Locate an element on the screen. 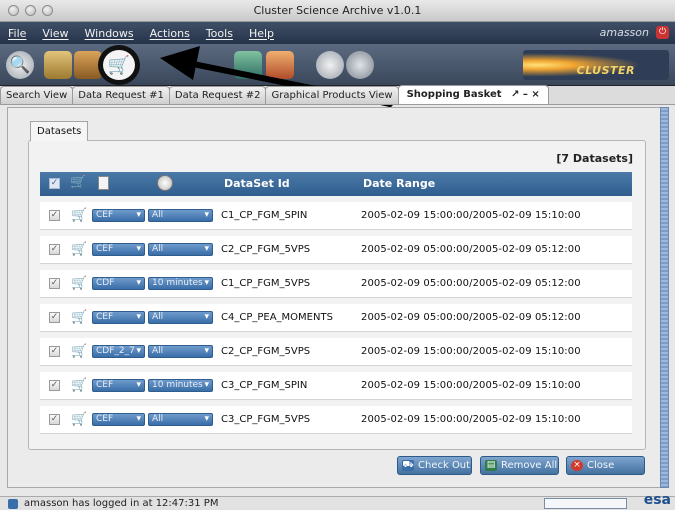  window-controls is located at coordinates (30, 10).